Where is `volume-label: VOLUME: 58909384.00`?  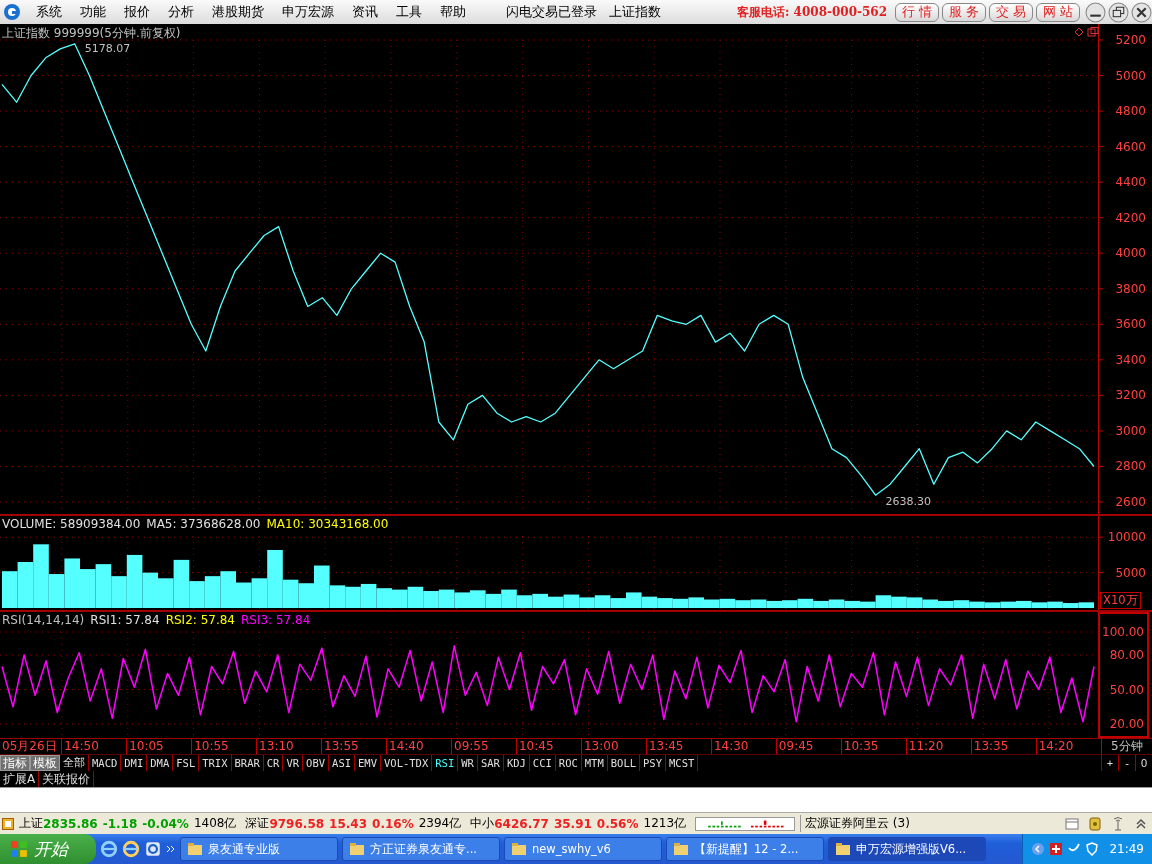
volume-label: VOLUME: 58909384.00 is located at coordinates (71, 524).